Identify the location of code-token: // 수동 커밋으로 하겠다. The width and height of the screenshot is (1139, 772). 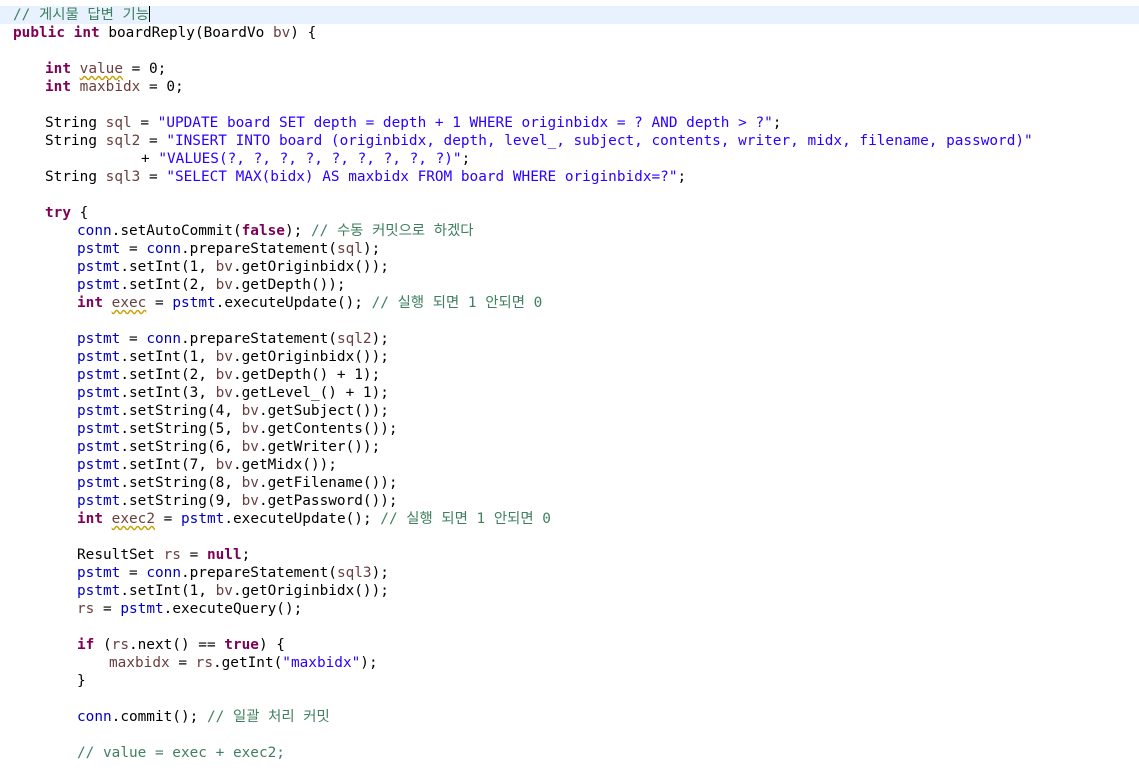
(392, 231).